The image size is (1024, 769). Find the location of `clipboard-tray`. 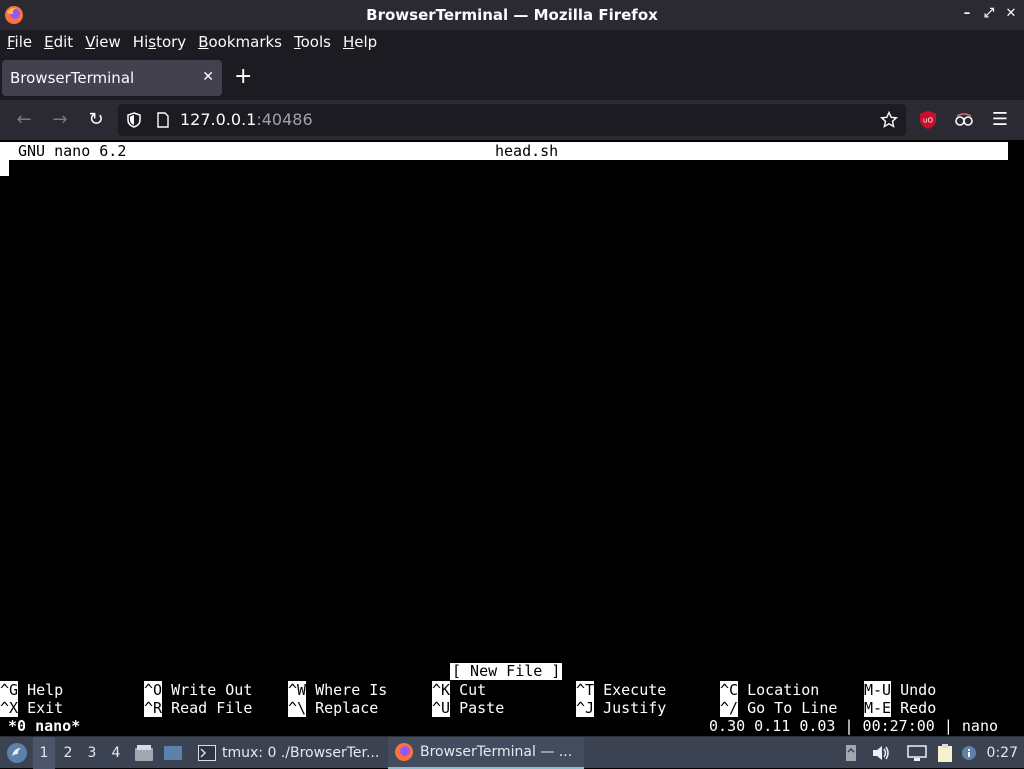

clipboard-tray is located at coordinates (945, 753).